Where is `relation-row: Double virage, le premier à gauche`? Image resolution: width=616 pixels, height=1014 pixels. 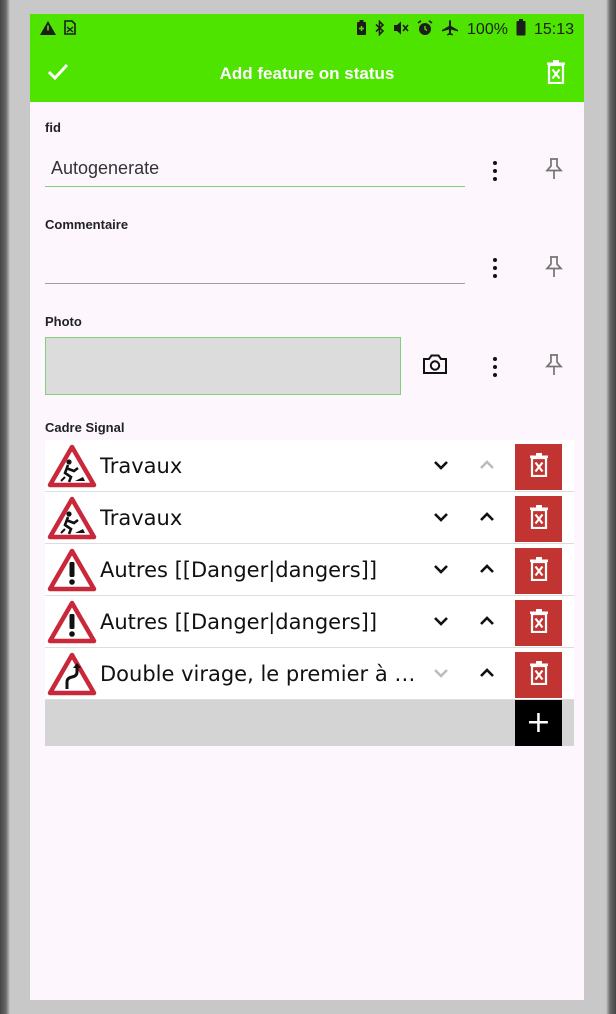
relation-row: Double virage, le premier à gauche is located at coordinates (309, 674).